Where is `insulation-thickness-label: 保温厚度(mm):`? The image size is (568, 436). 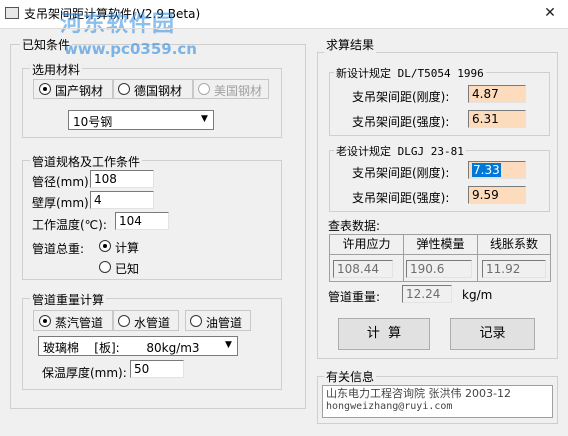 insulation-thickness-label: 保温厚度(mm): is located at coordinates (84, 373).